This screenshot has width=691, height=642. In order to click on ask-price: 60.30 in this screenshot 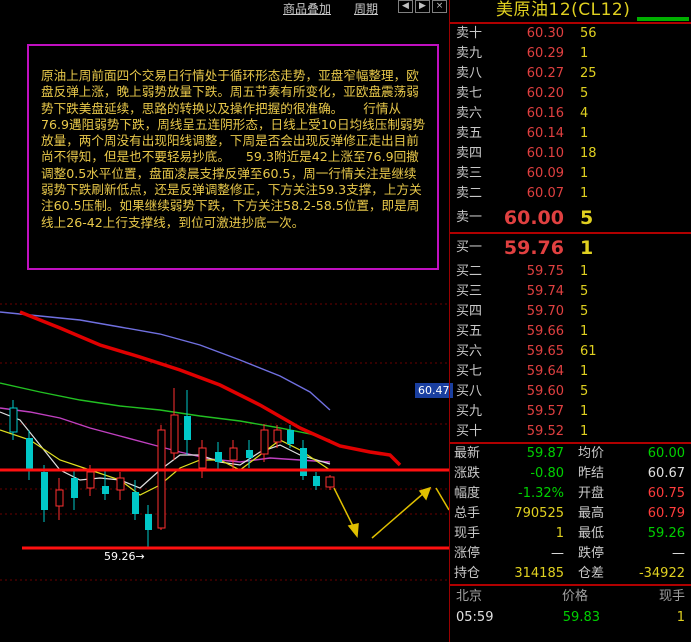, I will do `click(545, 33)`.